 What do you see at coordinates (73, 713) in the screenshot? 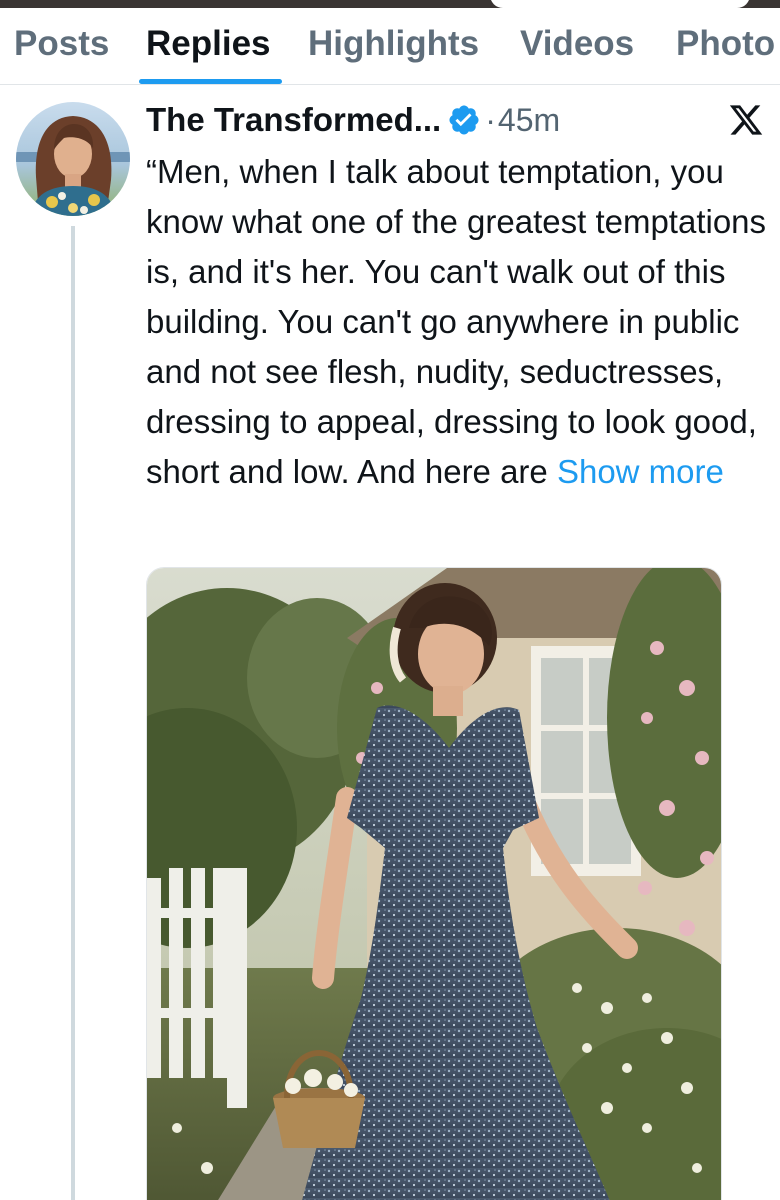
I see `thread-line` at bounding box center [73, 713].